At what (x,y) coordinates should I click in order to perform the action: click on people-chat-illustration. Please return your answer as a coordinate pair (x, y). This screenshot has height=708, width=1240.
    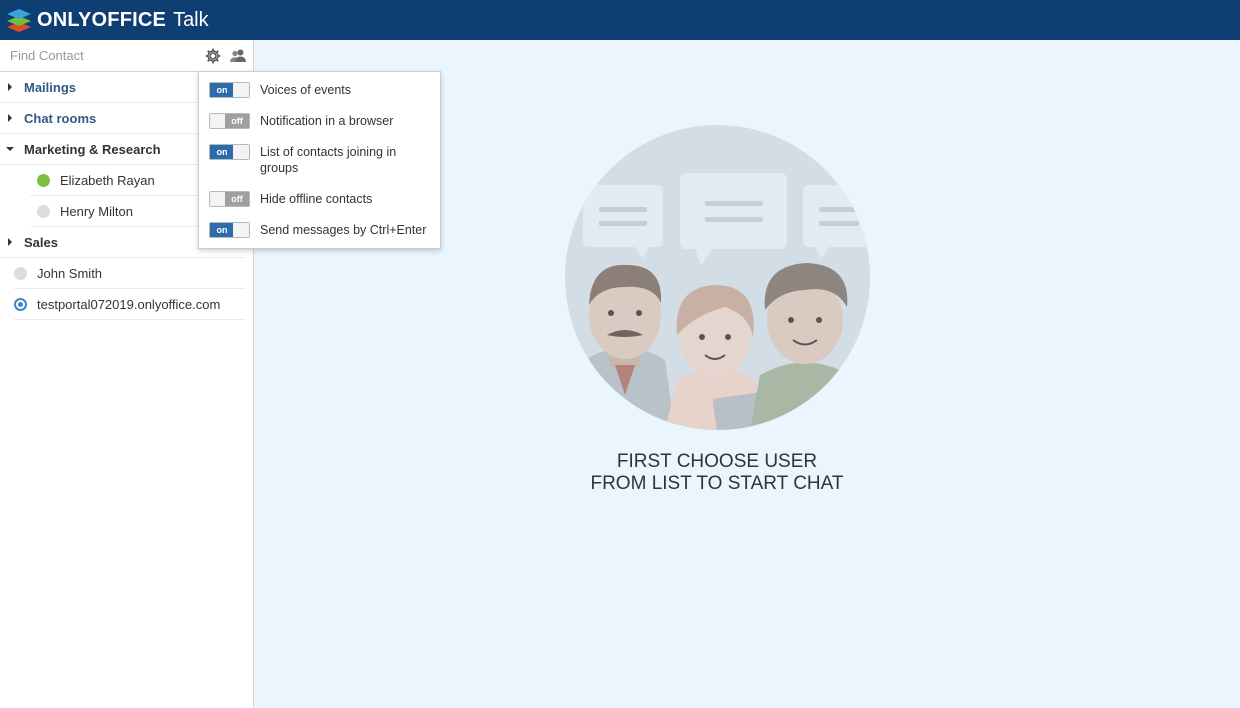
    Looking at the image, I should click on (717, 277).